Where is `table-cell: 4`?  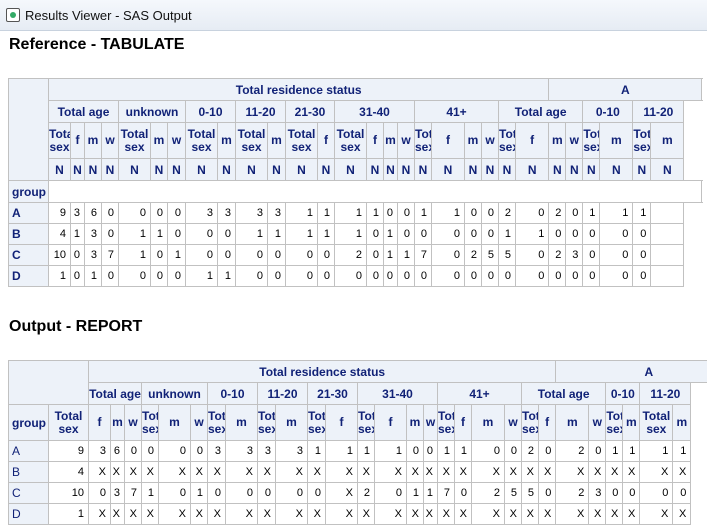 table-cell: 4 is located at coordinates (59, 234).